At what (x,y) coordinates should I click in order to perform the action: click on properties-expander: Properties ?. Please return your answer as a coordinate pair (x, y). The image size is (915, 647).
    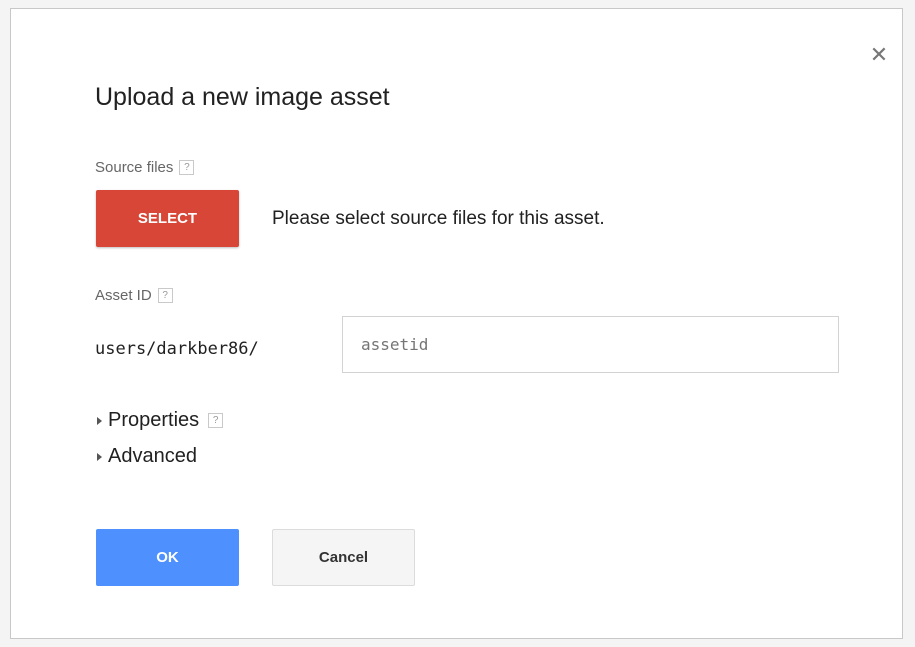
    Looking at the image, I should click on (160, 420).